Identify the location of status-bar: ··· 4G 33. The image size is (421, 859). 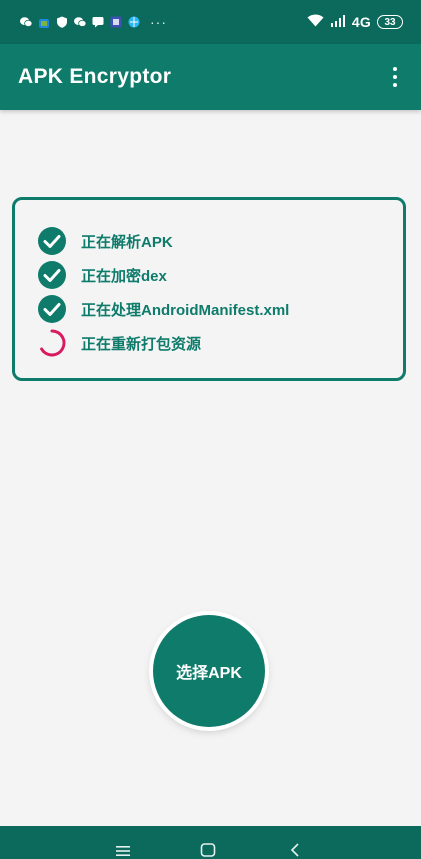
(210, 22).